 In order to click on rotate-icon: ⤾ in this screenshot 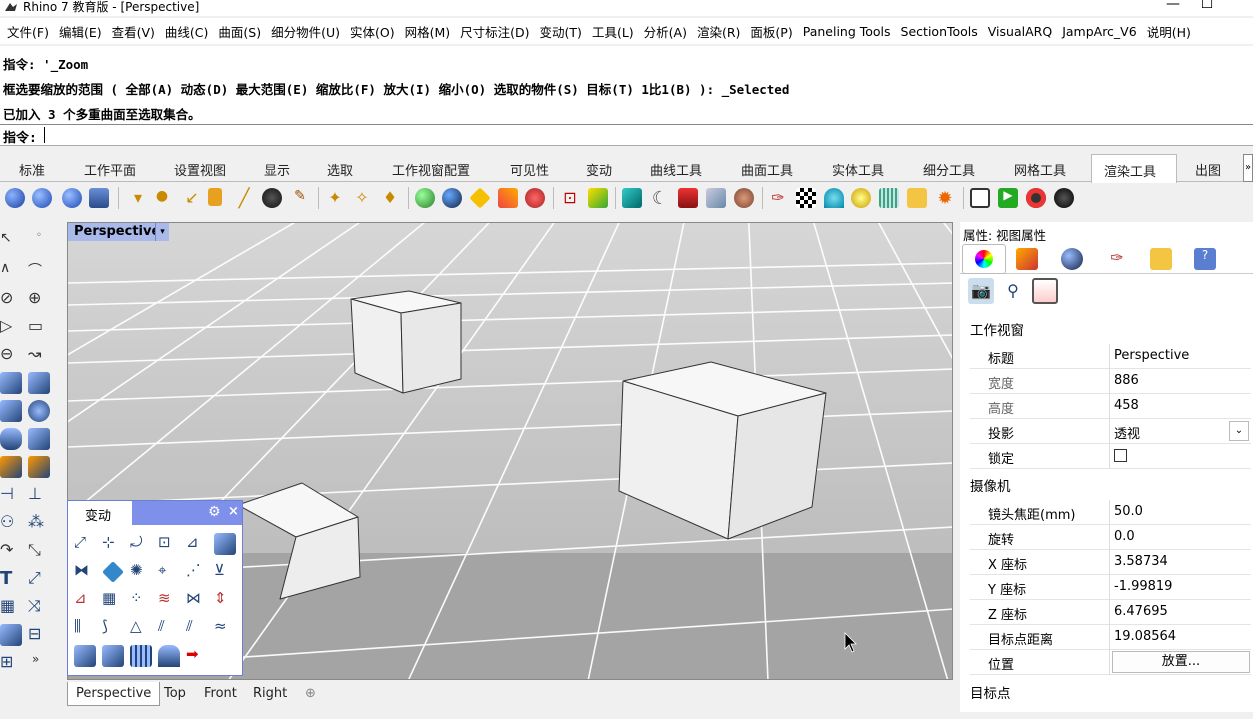, I will do `click(141, 544)`.